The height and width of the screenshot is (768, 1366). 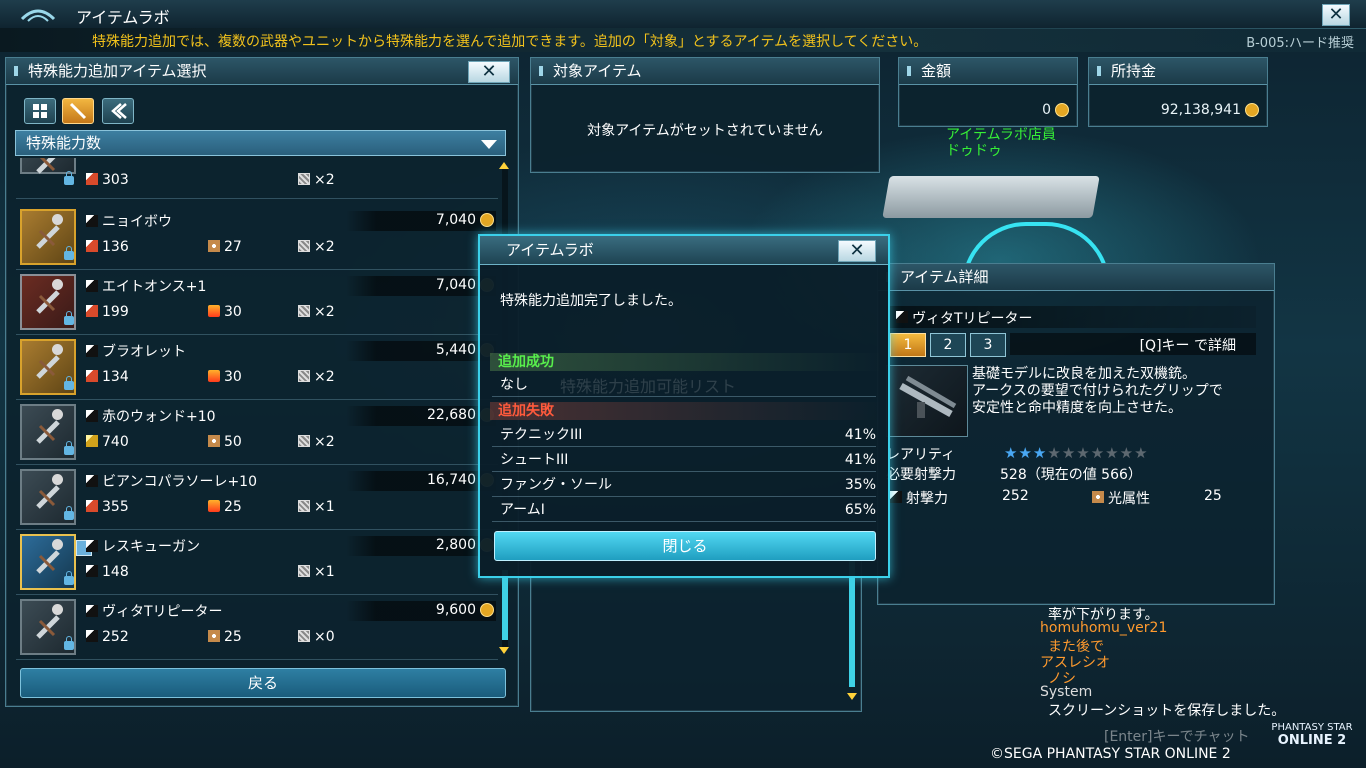 I want to click on chat-input-hint: [Enter]キーでチャット, so click(x=1177, y=736).